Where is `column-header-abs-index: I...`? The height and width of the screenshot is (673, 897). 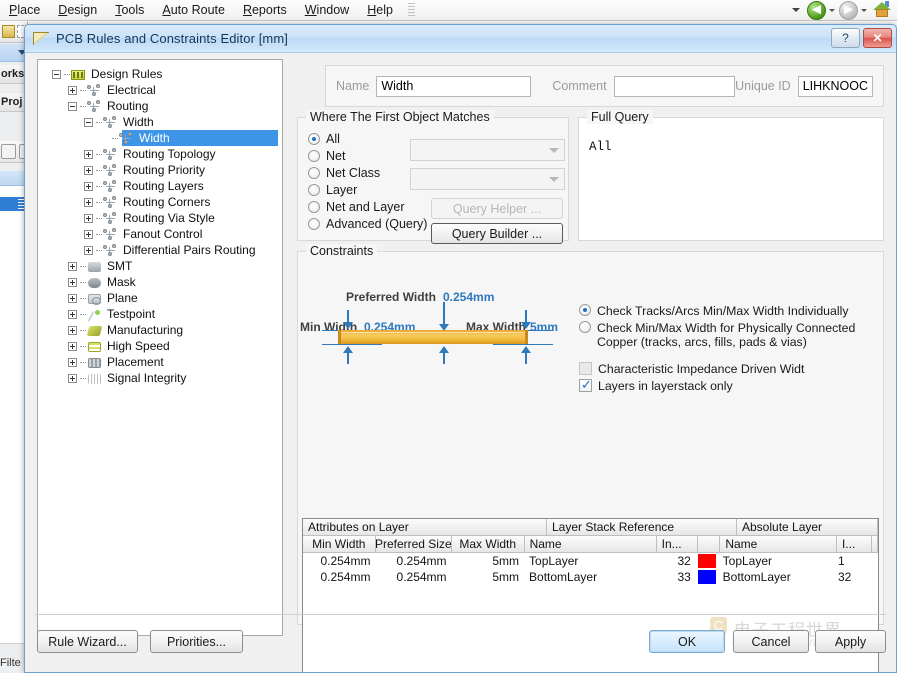
column-header-abs-index: I... is located at coordinates (854, 544).